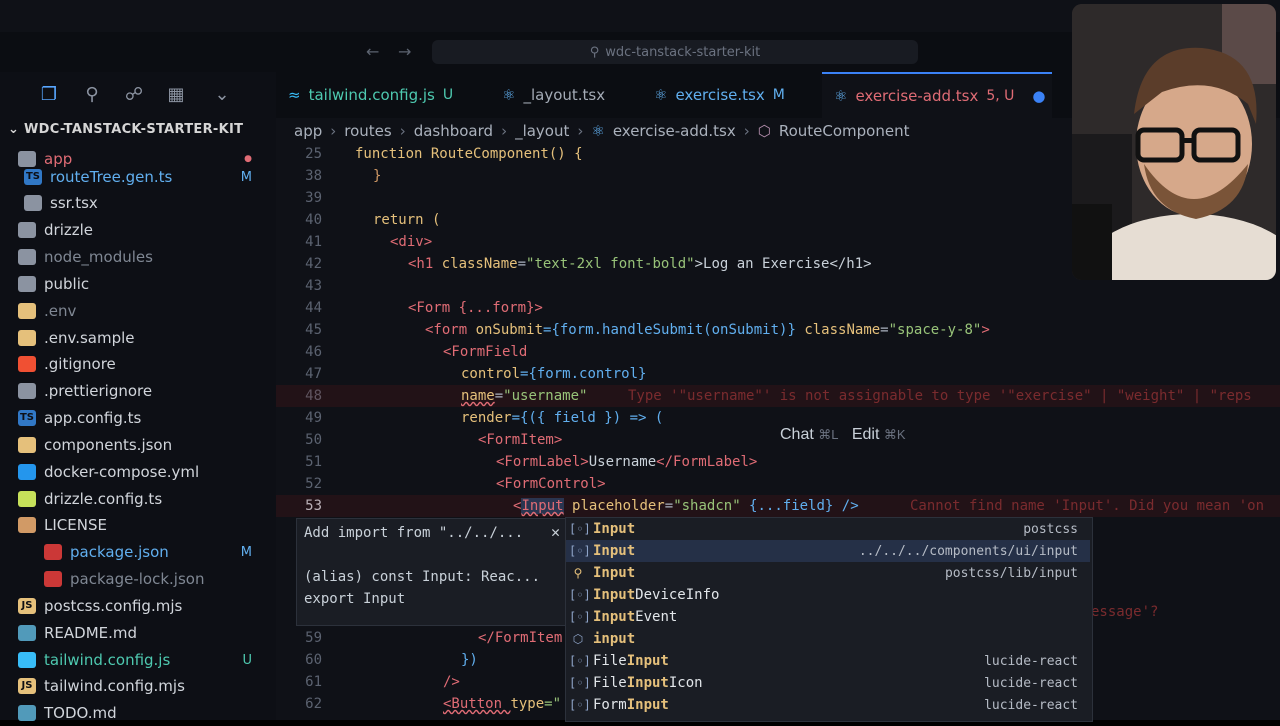  Describe the element at coordinates (147, 660) in the screenshot. I see `tree-item: tailwind.config.js U` at that location.